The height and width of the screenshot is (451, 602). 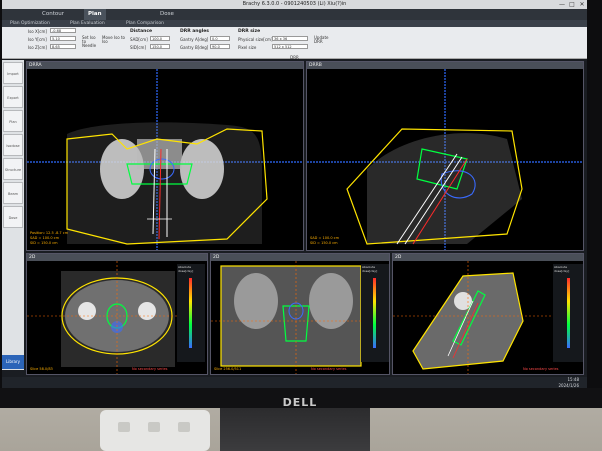 What do you see at coordinates (13, 193) in the screenshot?
I see `beam-button: Beam` at bounding box center [13, 193].